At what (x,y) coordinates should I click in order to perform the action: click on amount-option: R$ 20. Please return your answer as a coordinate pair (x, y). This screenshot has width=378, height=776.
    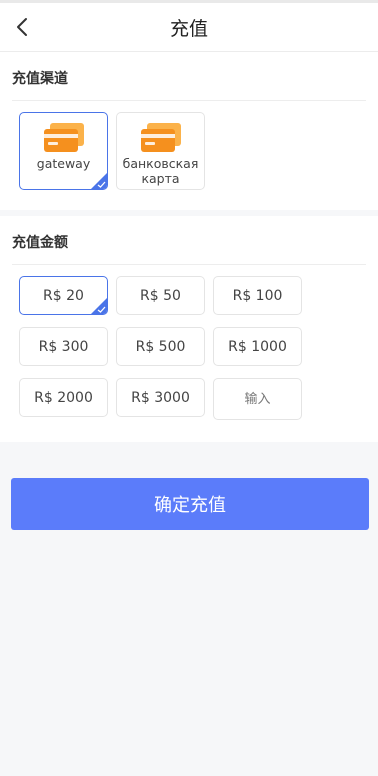
    Looking at the image, I should click on (63, 295).